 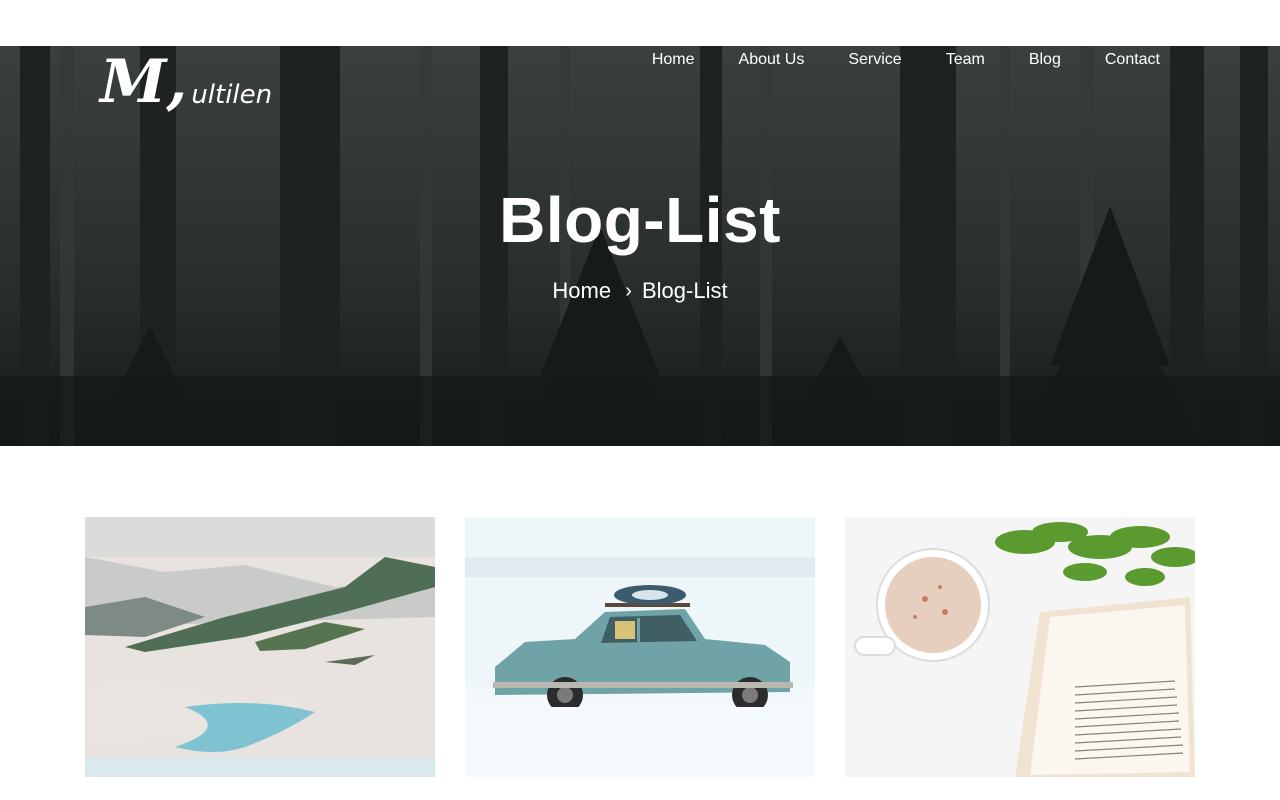 I want to click on nav-item-blog: Blog, so click(x=1045, y=60).